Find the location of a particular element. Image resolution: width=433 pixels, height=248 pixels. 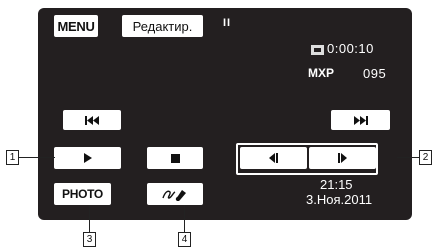

recording-date: 3.Ноя.2011 is located at coordinates (339, 199).